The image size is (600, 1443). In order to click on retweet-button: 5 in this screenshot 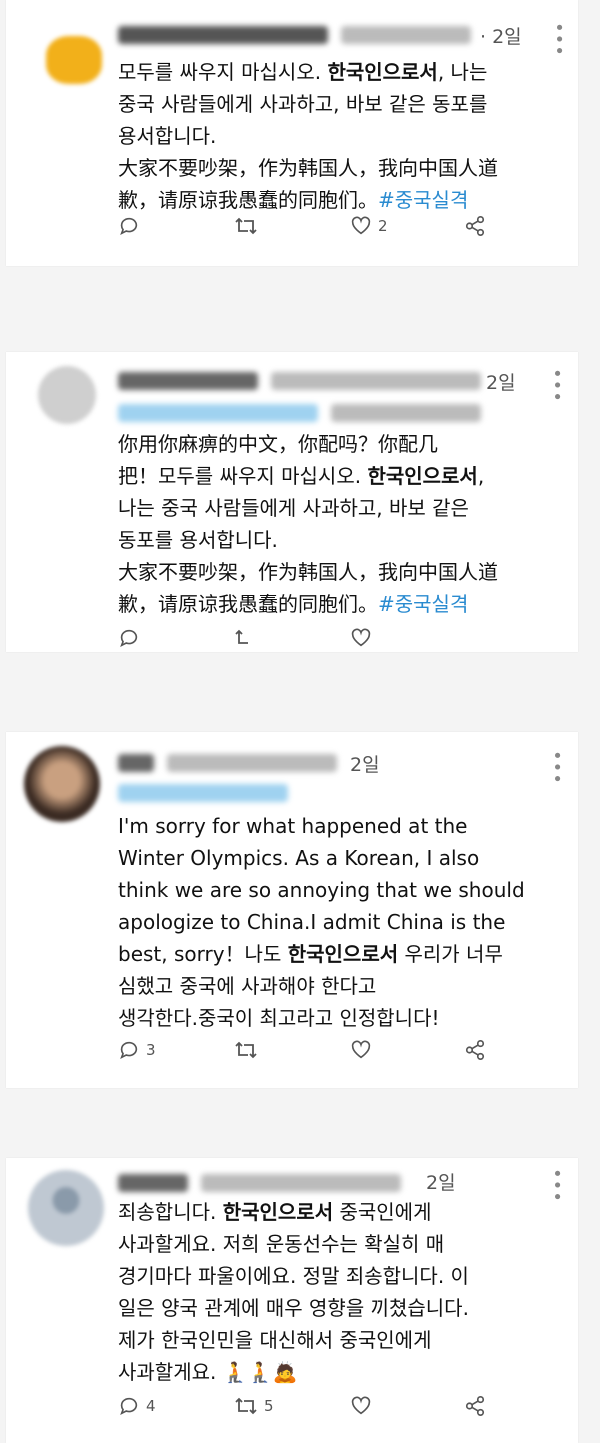, I will do `click(254, 1406)`.